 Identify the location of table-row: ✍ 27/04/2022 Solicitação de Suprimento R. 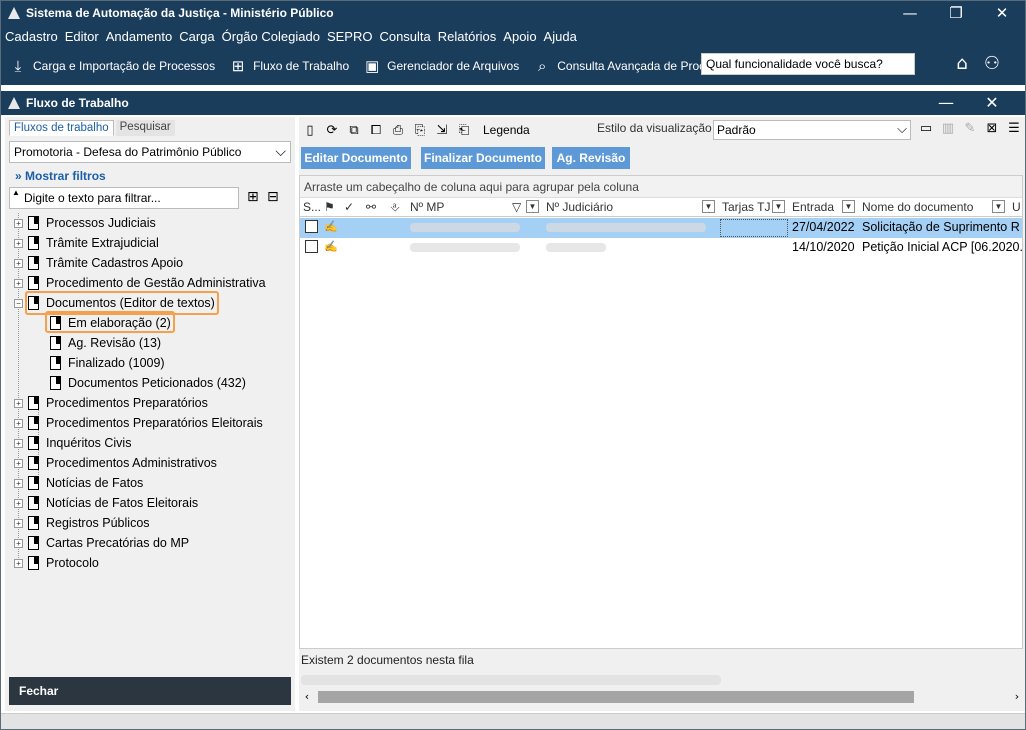
(661, 228).